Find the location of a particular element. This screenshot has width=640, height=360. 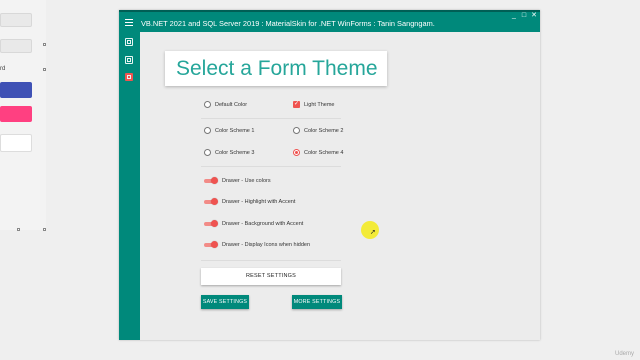

color-scheme-1-radio: Color Scheme 1 is located at coordinates (229, 130).